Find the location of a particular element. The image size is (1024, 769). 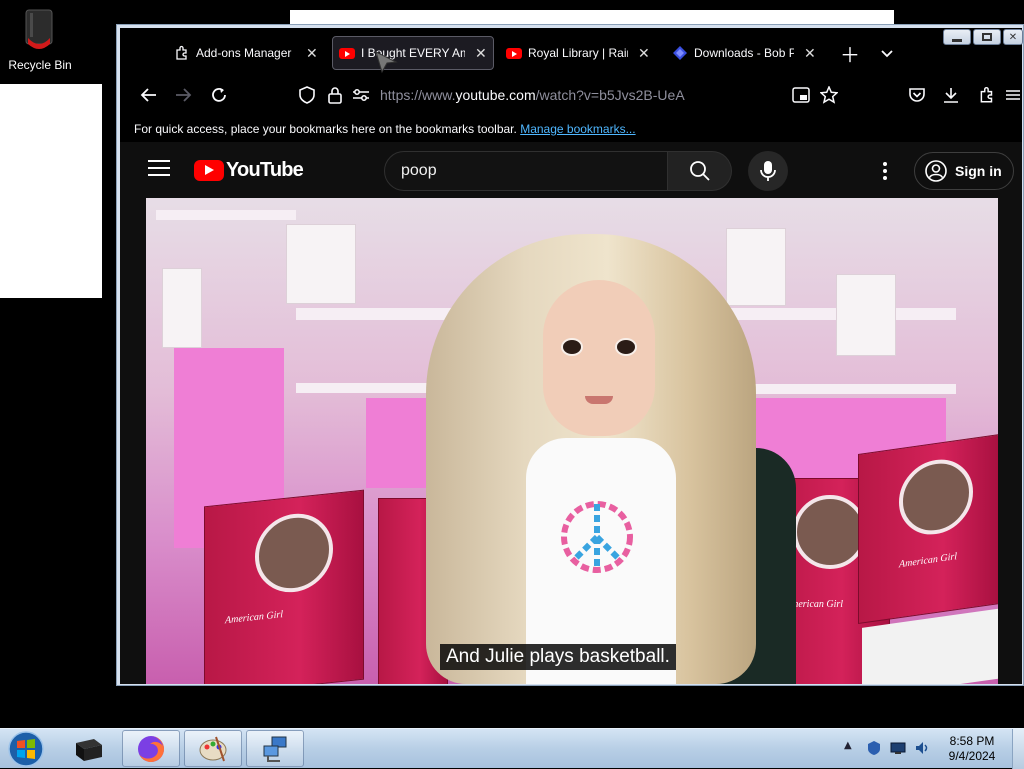

forward-button is located at coordinates (183, 95).